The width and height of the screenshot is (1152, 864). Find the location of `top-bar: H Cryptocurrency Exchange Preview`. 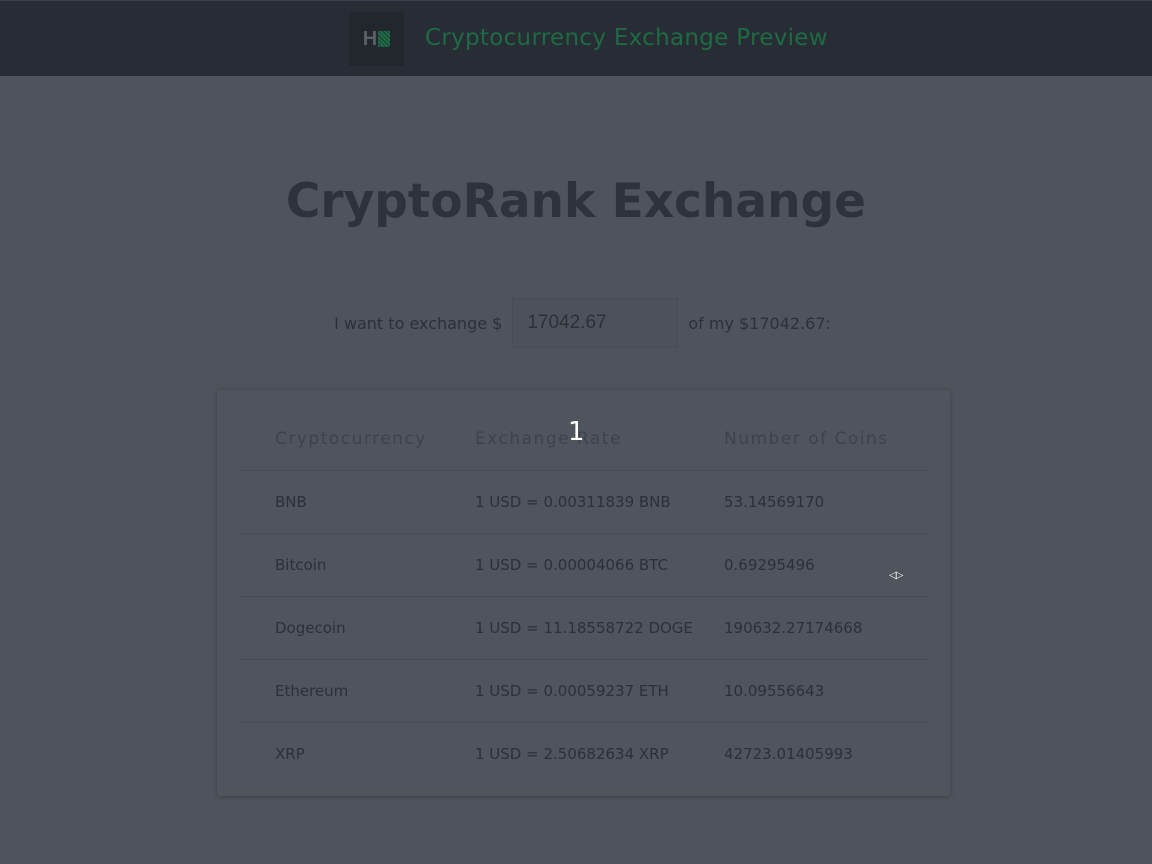

top-bar: H Cryptocurrency Exchange Preview is located at coordinates (576, 38).